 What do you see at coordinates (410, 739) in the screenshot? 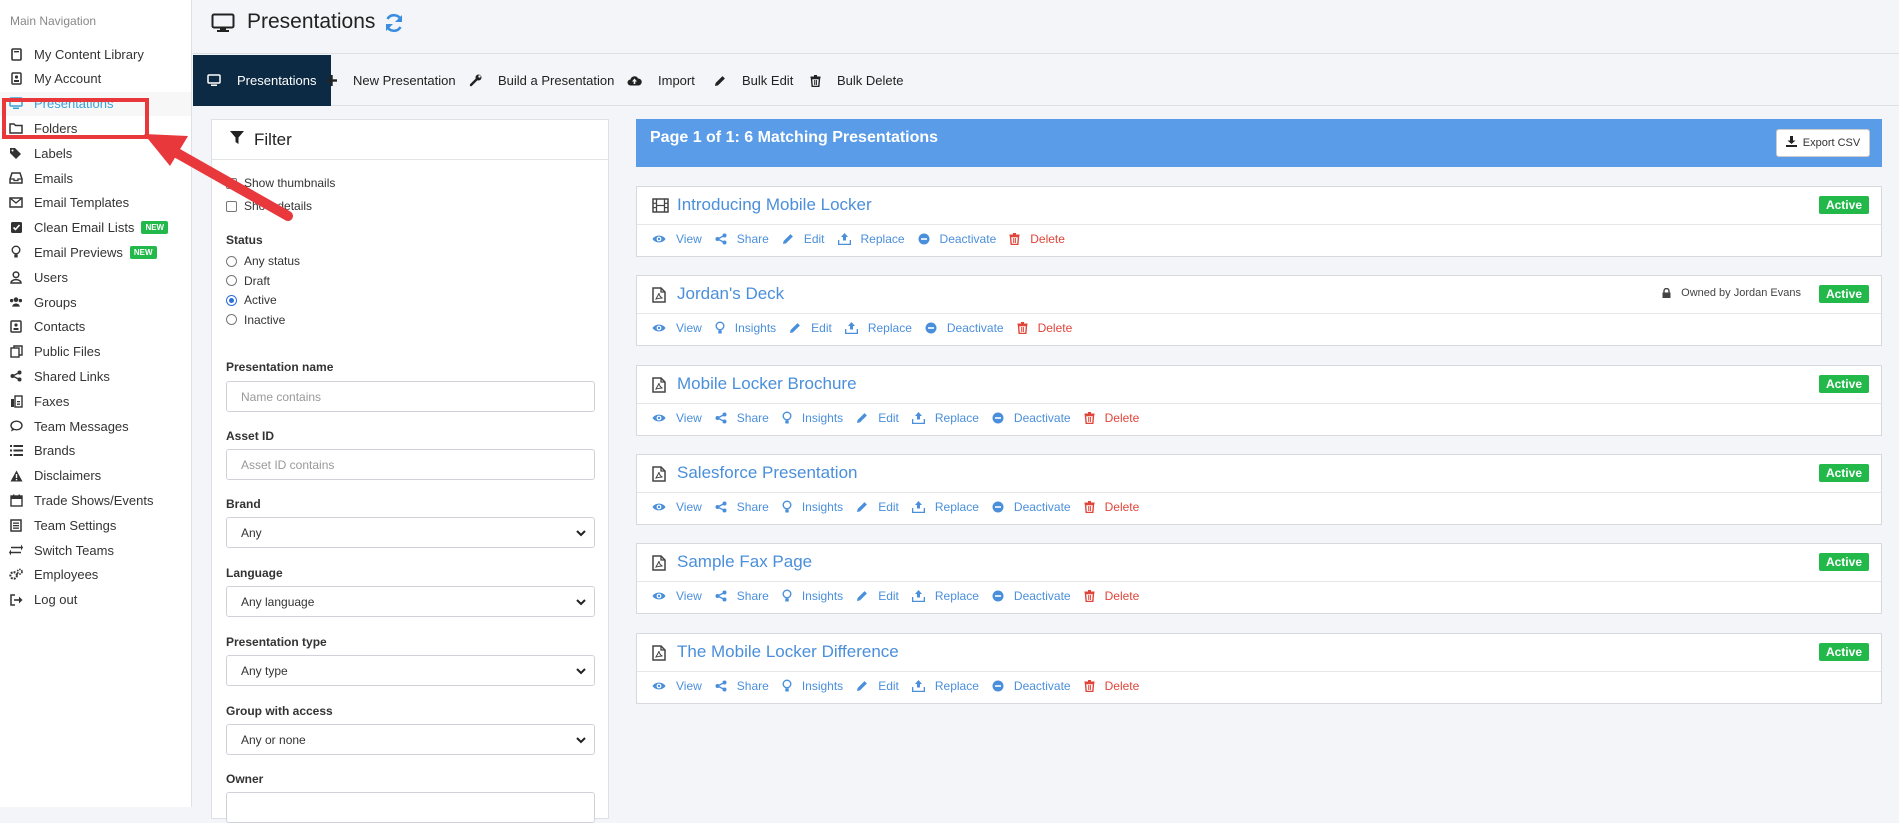
I see `group-access-select: Any or none` at bounding box center [410, 739].